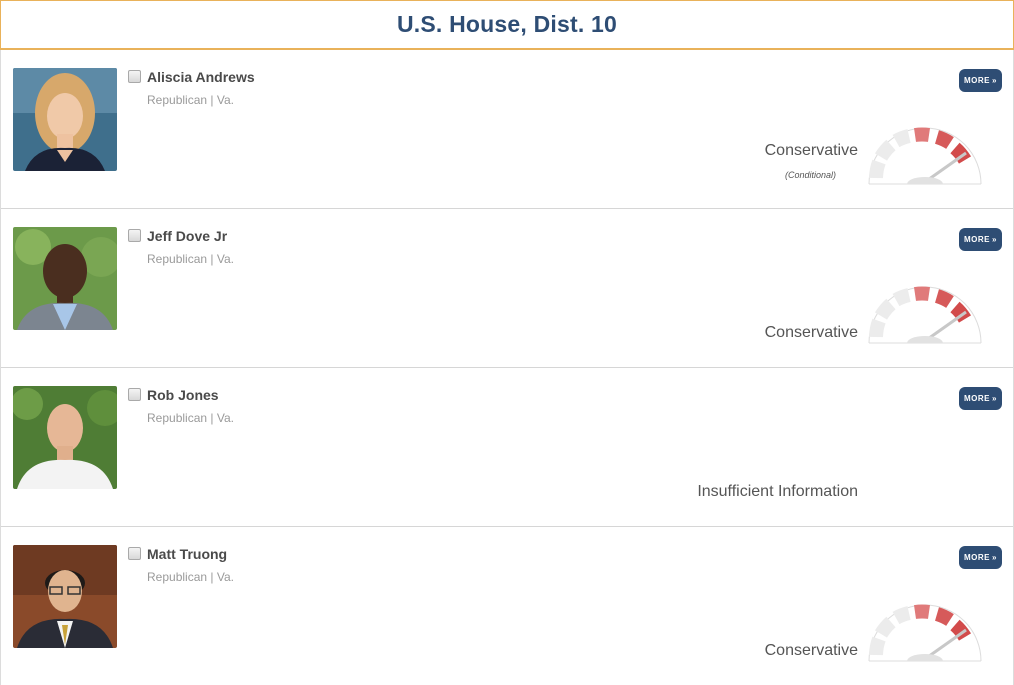 The image size is (1014, 685). What do you see at coordinates (187, 554) in the screenshot?
I see `candidate-name: Matt Truong` at bounding box center [187, 554].